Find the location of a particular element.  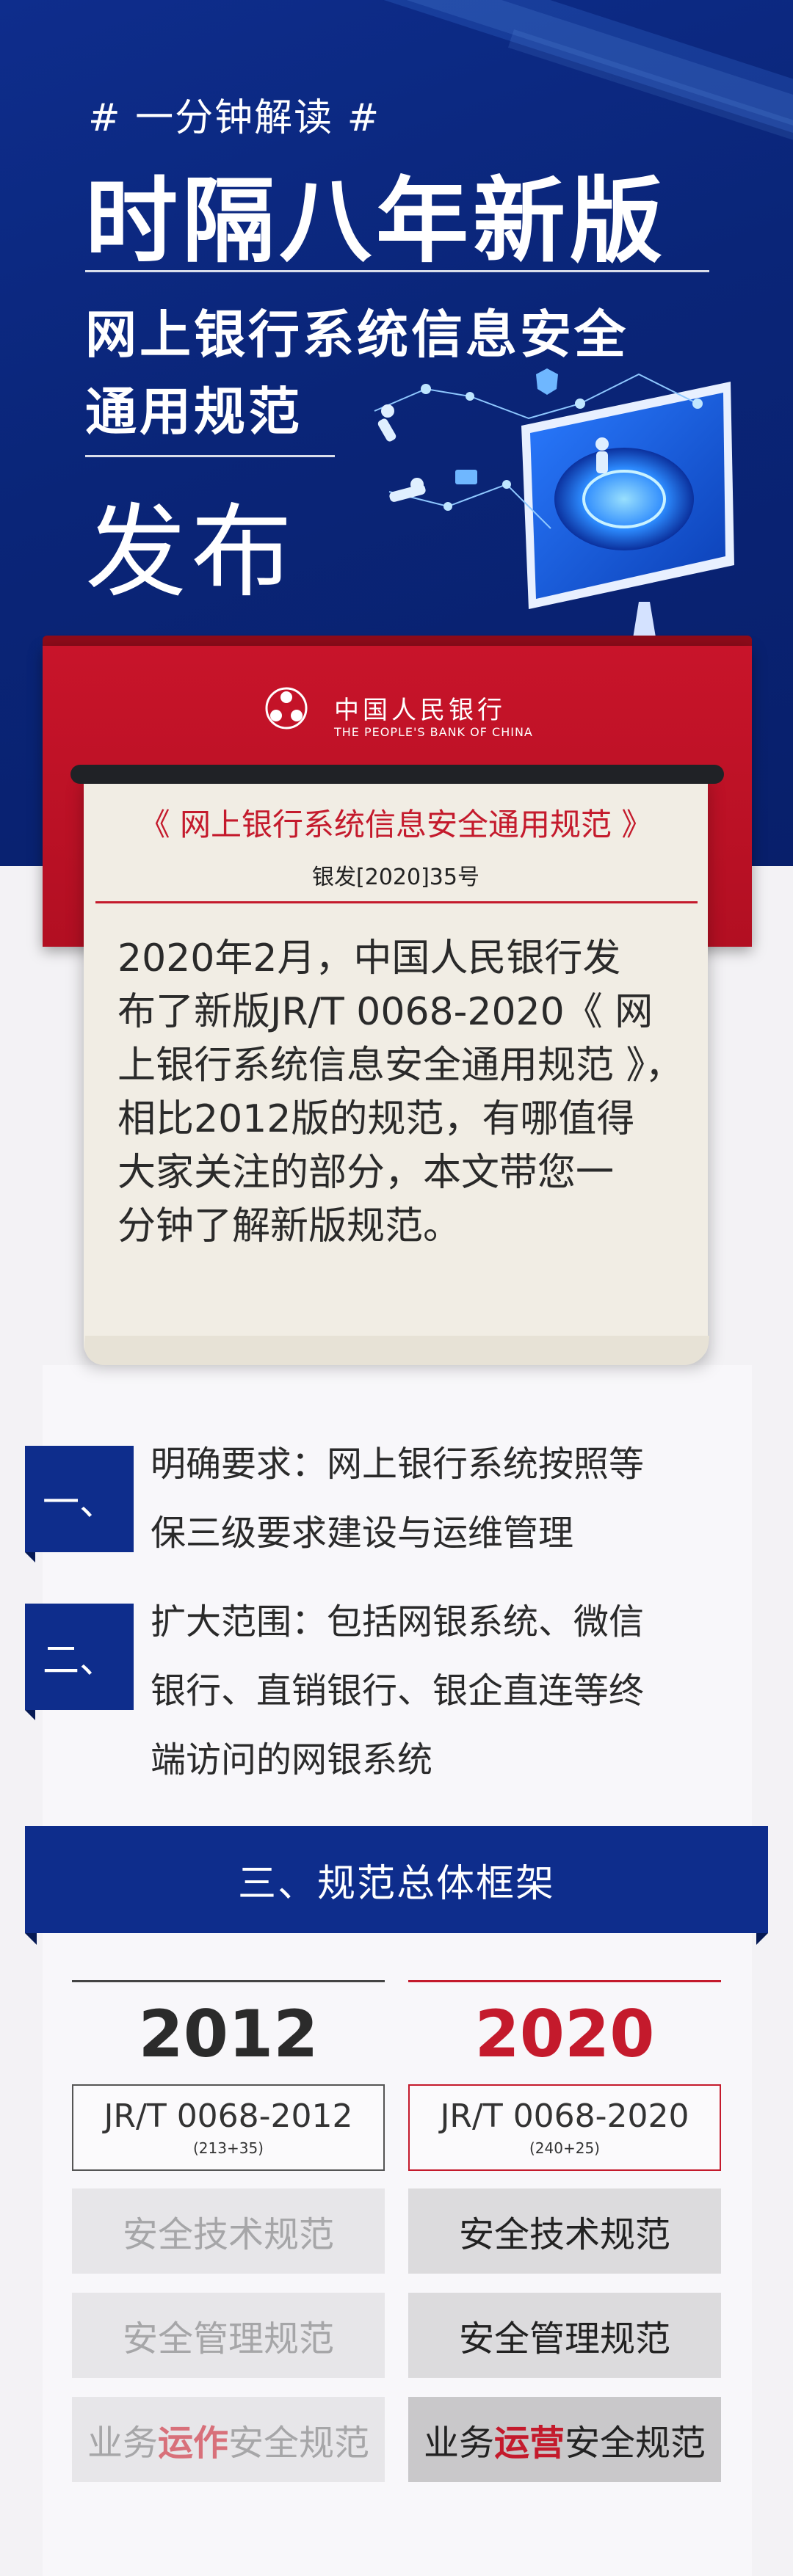

section-header-framework: 三、规范总体框架 is located at coordinates (396, 1879).